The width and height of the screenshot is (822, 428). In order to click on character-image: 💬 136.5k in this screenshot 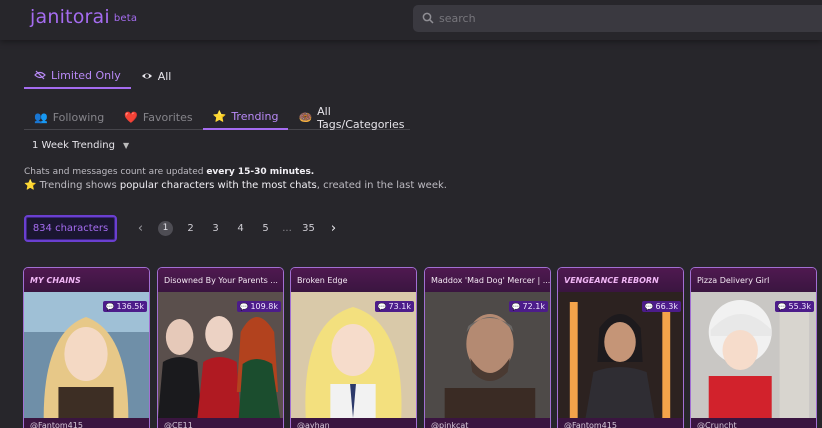, I will do `click(86, 355)`.